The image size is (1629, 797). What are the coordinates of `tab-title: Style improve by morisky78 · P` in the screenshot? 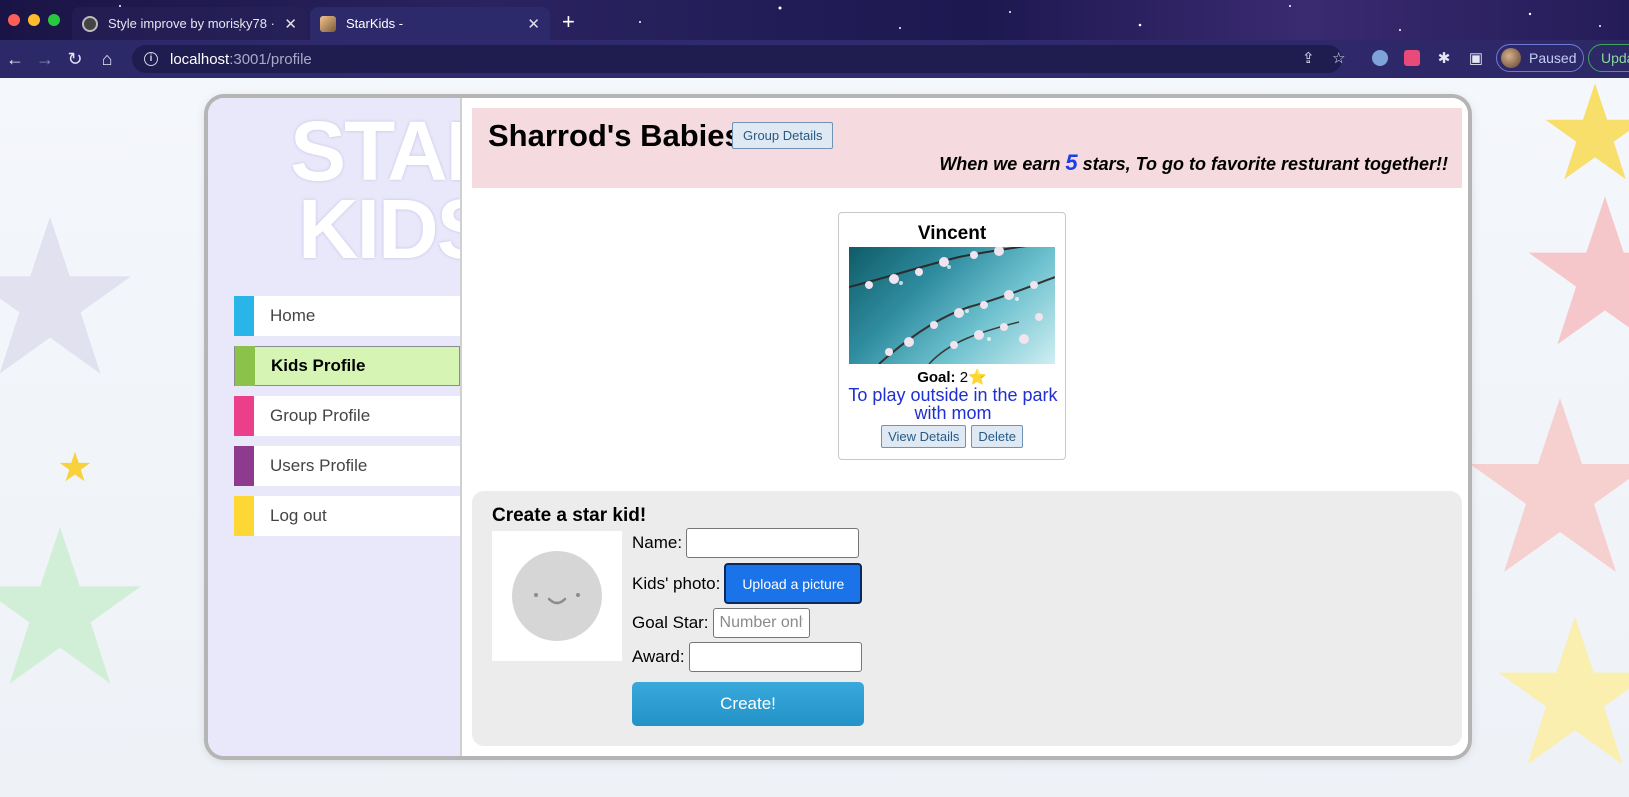 It's located at (193, 23).